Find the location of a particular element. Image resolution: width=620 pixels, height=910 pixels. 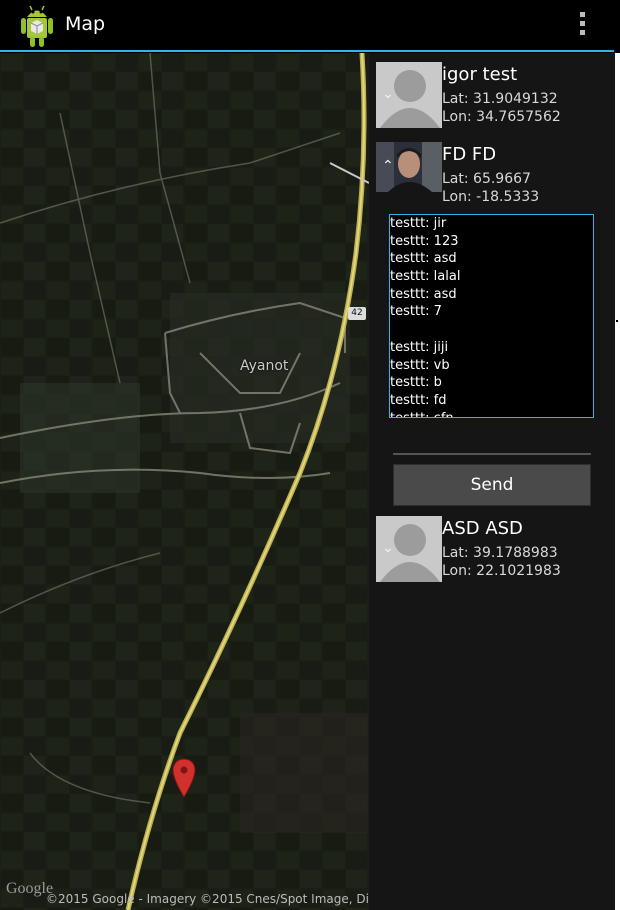

page-title: Map is located at coordinates (85, 24).